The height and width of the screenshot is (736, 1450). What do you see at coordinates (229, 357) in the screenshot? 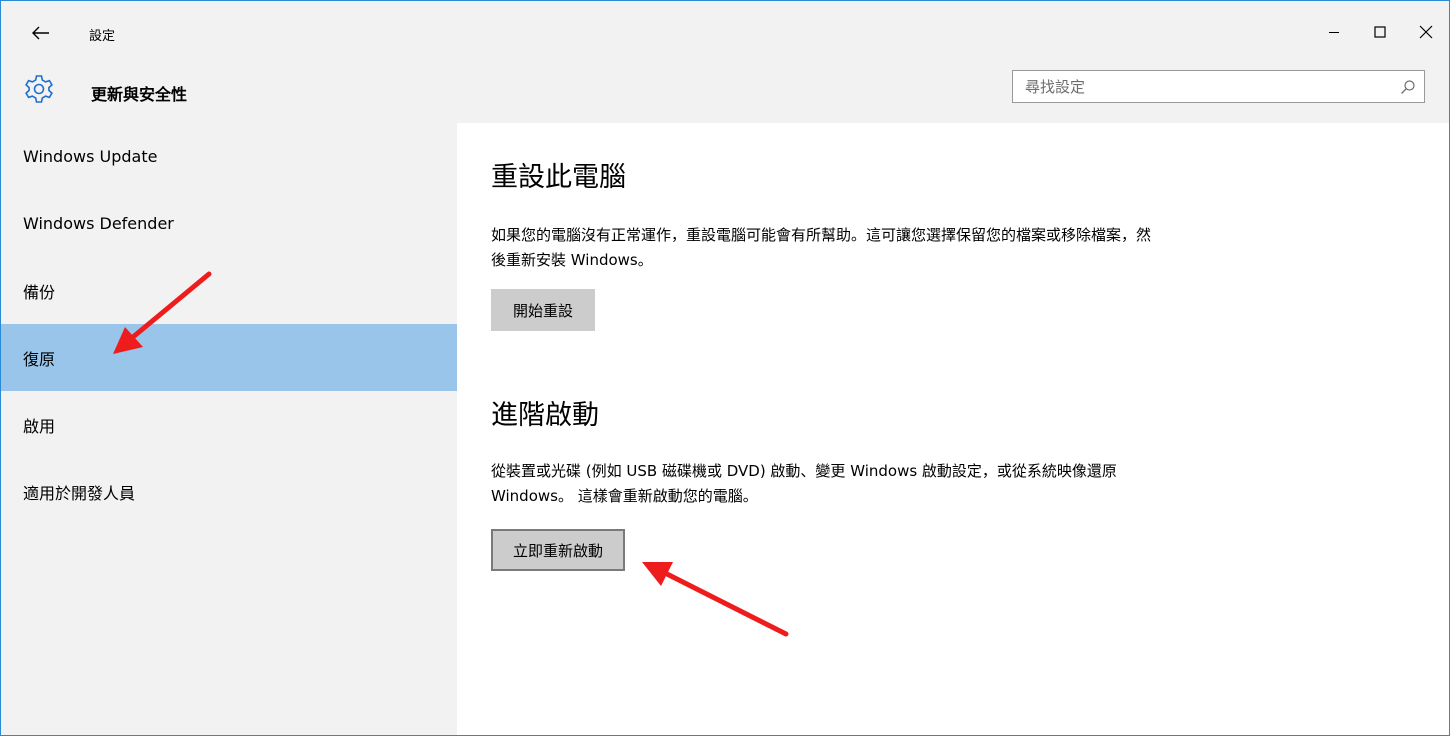
I see `sidebar-item-recovery: 復原` at bounding box center [229, 357].